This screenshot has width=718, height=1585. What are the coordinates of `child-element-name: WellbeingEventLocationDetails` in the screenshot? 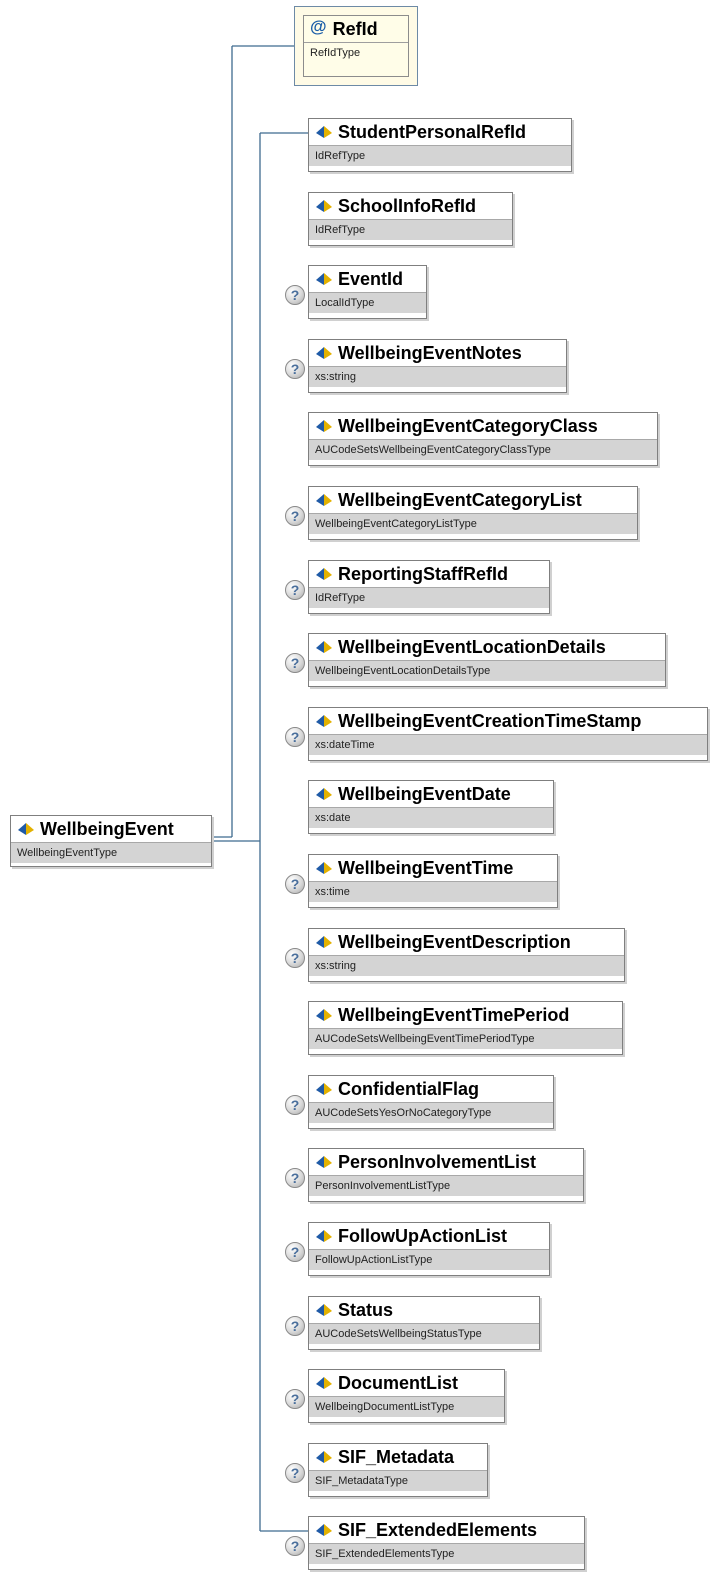 It's located at (472, 646).